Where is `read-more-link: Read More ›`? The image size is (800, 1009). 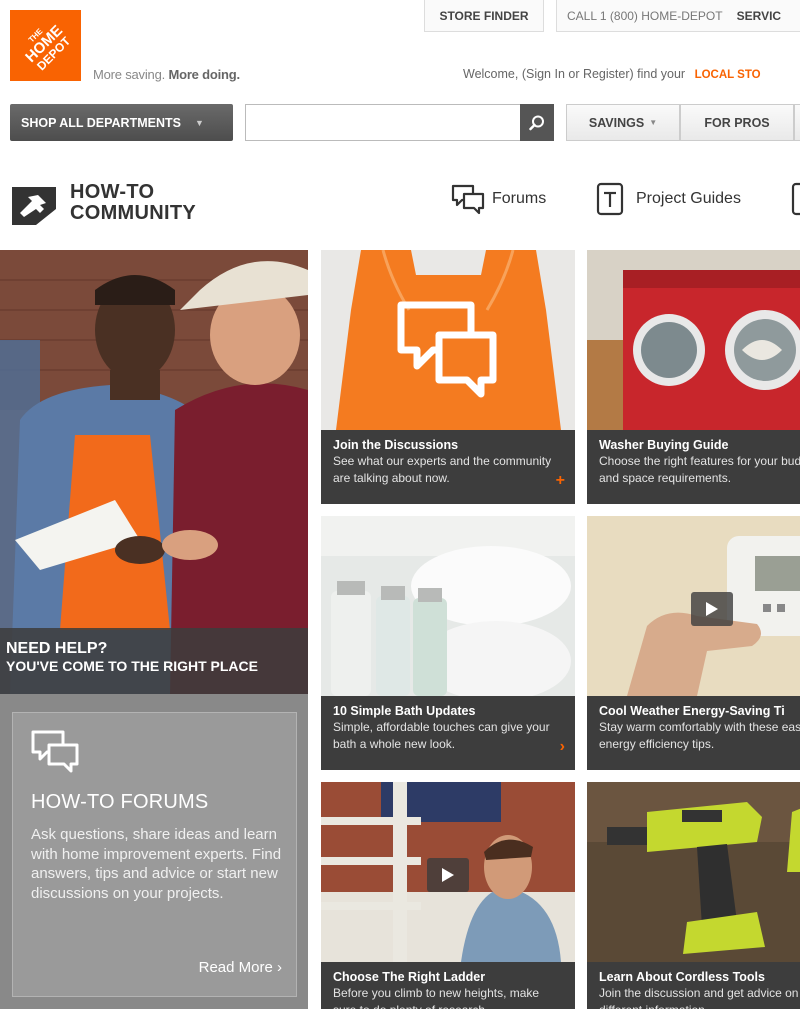 read-more-link: Read More › is located at coordinates (240, 967).